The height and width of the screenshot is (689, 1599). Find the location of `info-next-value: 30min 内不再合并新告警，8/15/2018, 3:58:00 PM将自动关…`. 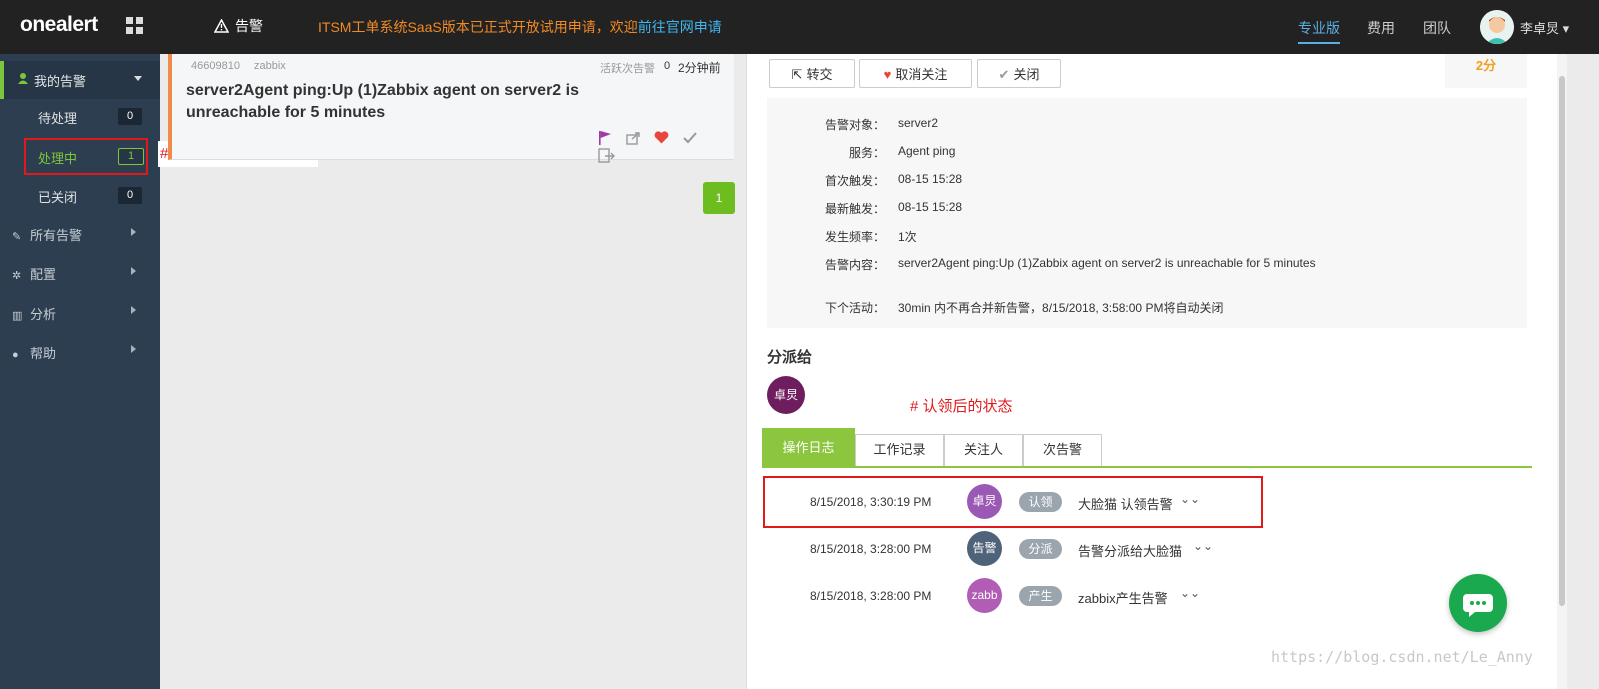

info-next-value: 30min 内不再合并新告警，8/15/2018, 3:58:00 PM将自动关… is located at coordinates (1061, 308).